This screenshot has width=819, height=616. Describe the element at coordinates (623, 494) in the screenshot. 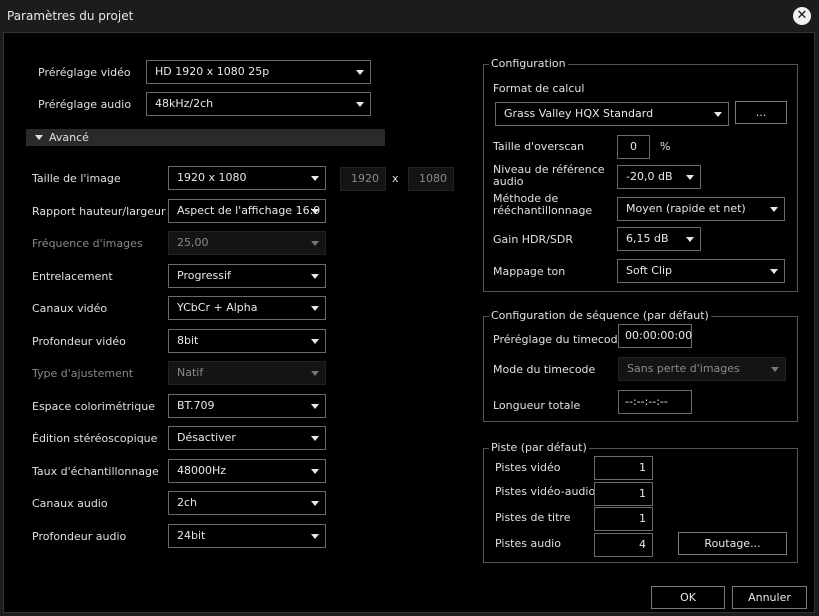

I see `va-tracks-field: 1` at that location.